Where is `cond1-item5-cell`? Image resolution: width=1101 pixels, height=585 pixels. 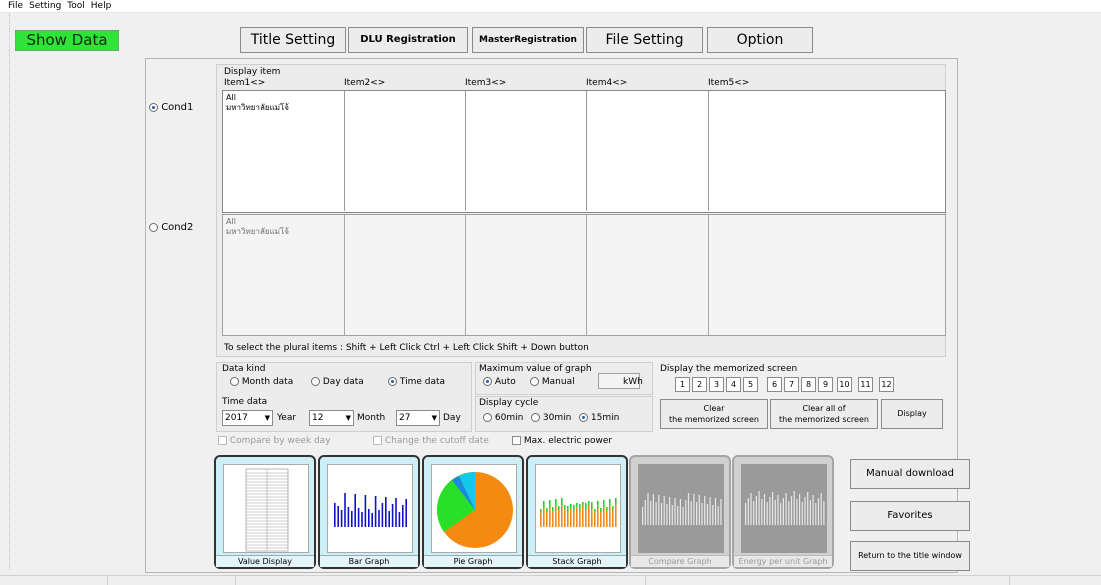
cond1-item5-cell is located at coordinates (827, 151).